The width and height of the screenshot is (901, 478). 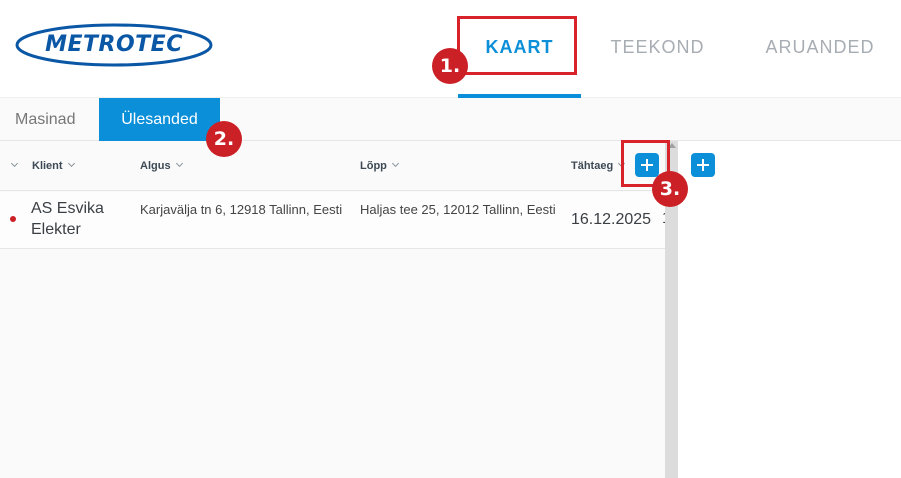 What do you see at coordinates (45, 119) in the screenshot?
I see `subtab-masinad: Masinad` at bounding box center [45, 119].